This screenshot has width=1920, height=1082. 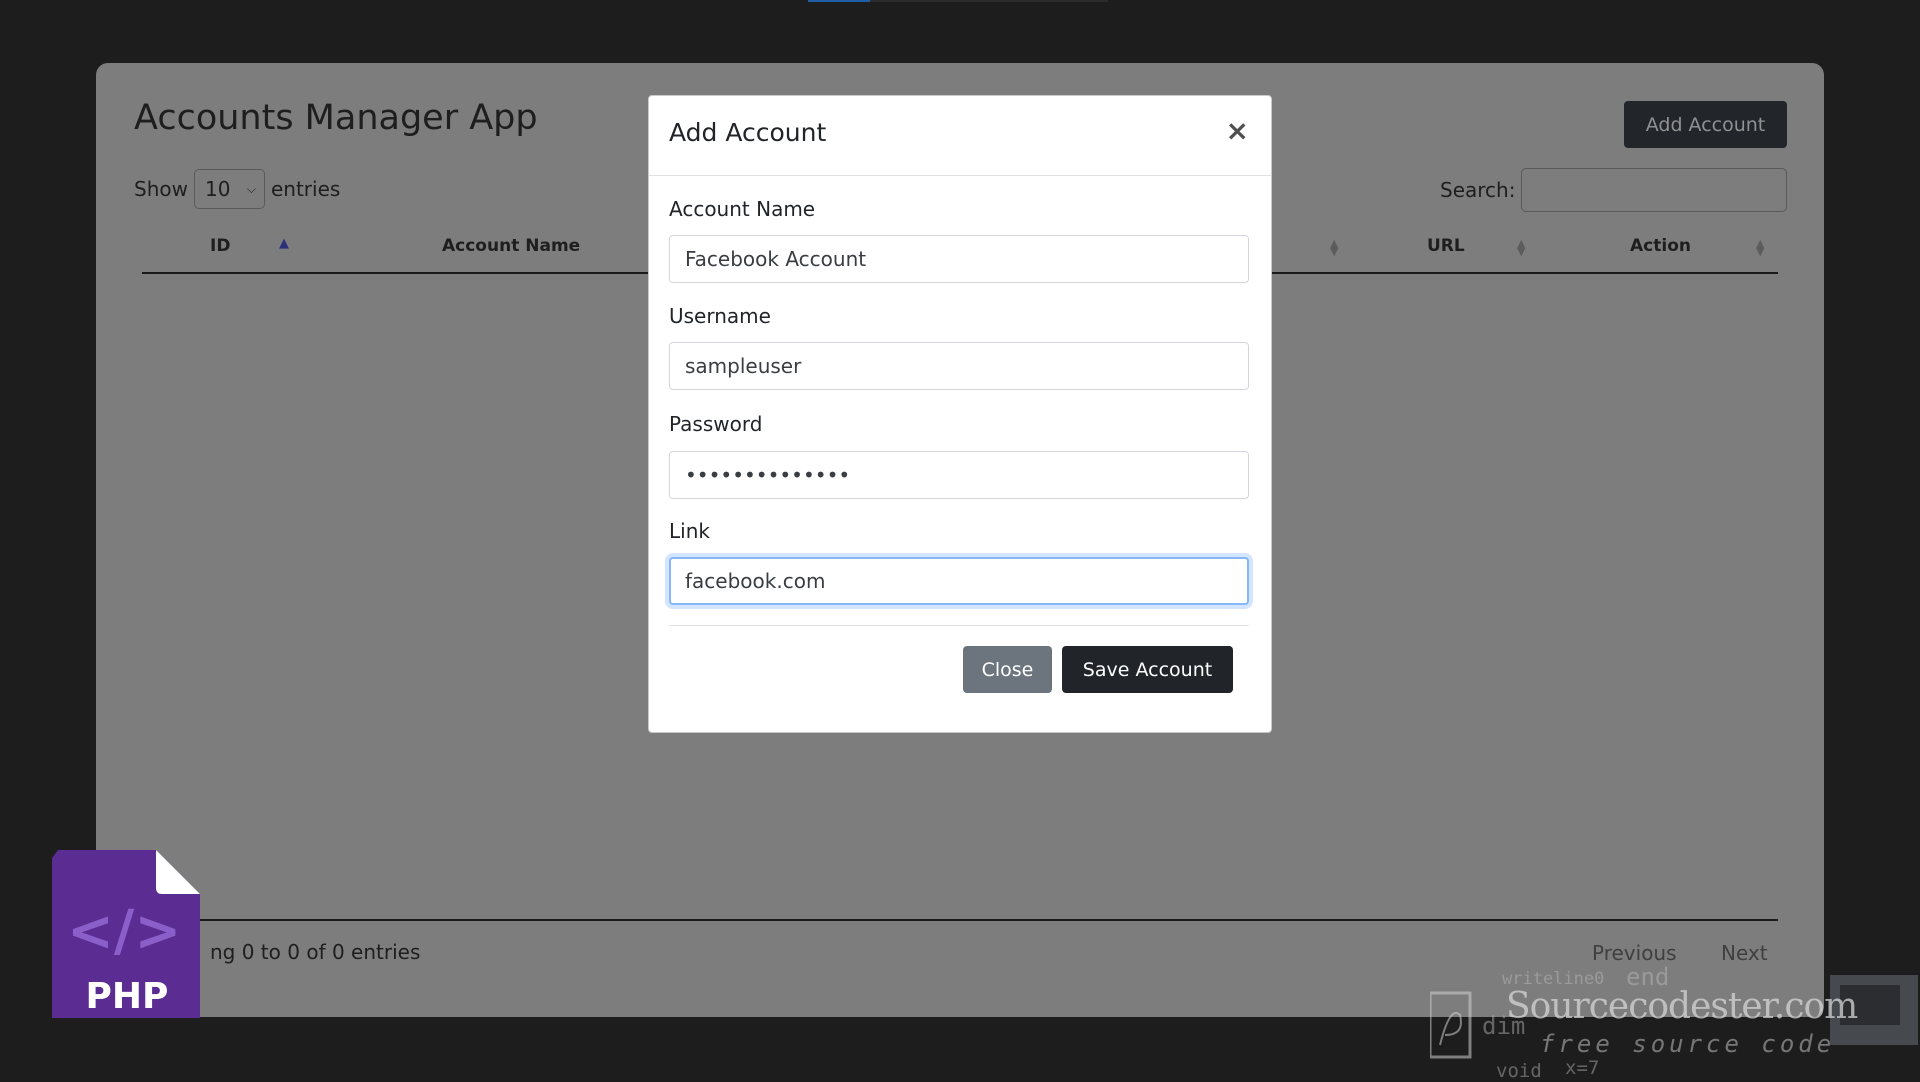 I want to click on username-label: Username, so click(x=720, y=316).